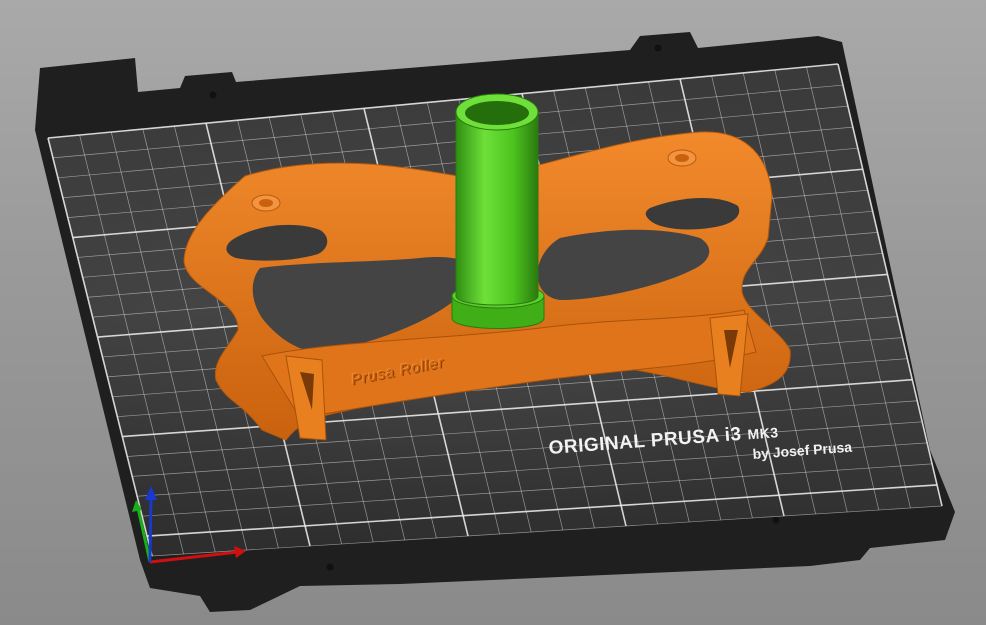  Describe the element at coordinates (150, 529) in the screenshot. I see `axis-z-line` at that location.